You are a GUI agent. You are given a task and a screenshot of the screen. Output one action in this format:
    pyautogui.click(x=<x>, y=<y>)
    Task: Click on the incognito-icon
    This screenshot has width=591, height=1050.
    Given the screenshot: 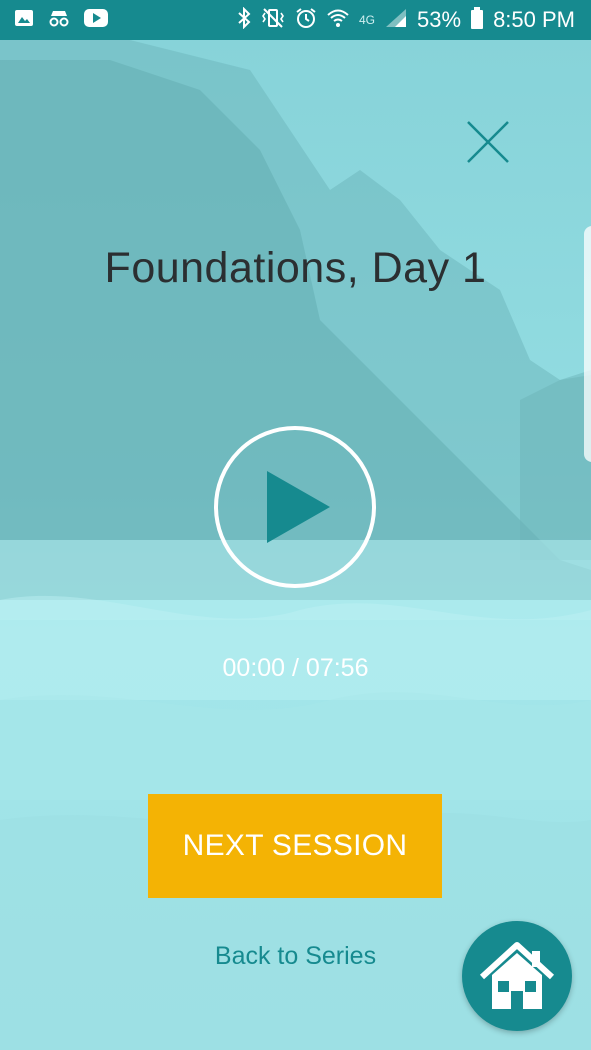 What is the action you would take?
    pyautogui.click(x=59, y=20)
    